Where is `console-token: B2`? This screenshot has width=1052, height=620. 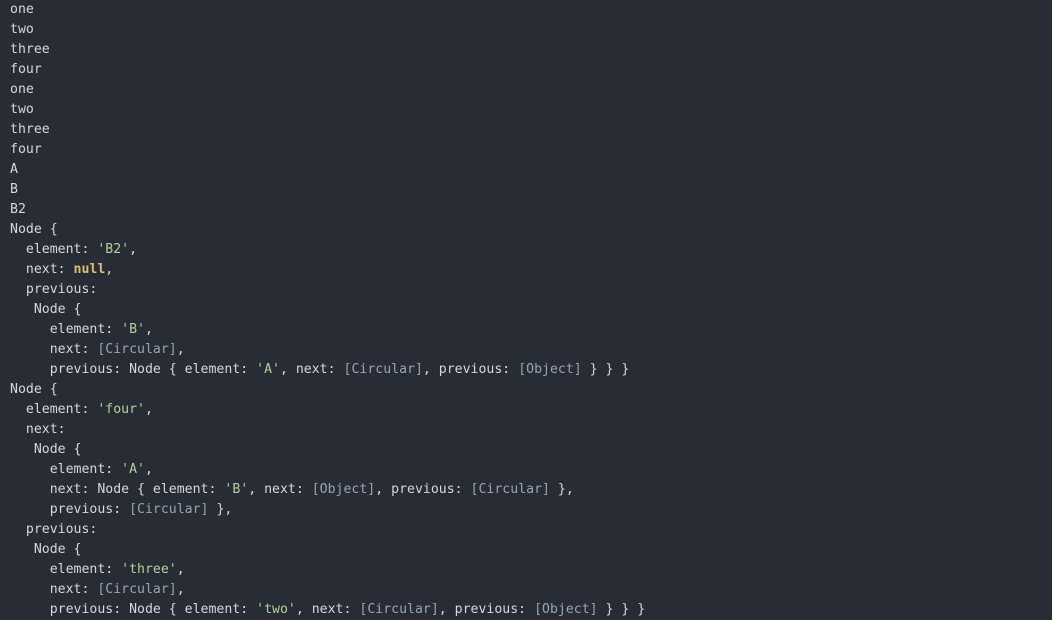
console-token: B2 is located at coordinates (18, 209).